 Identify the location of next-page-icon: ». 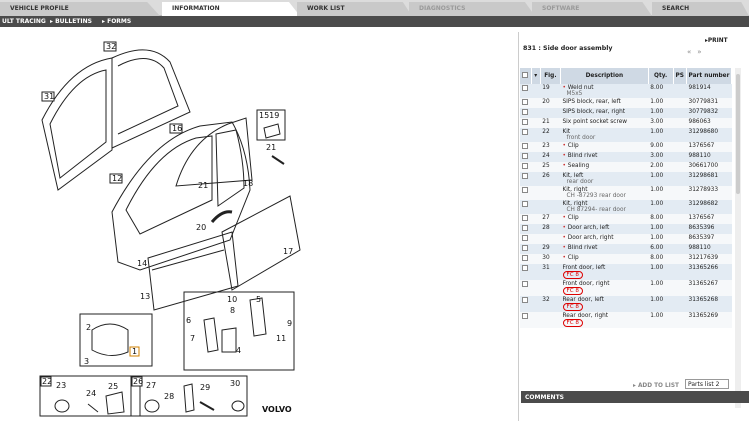
(702, 52).